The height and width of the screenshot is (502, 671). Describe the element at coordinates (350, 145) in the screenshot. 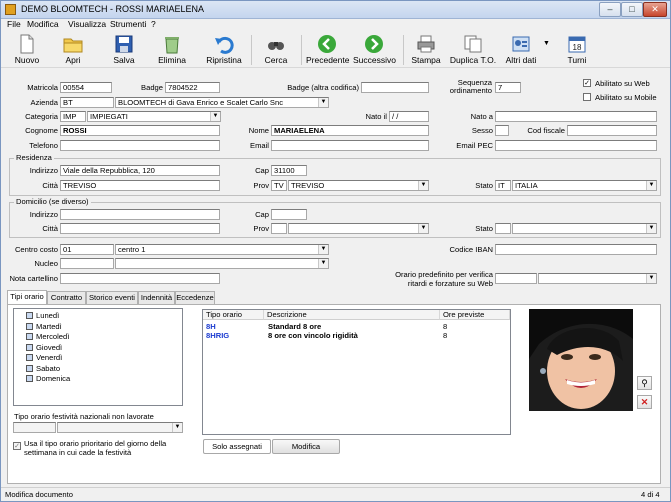

I see `email-field` at that location.